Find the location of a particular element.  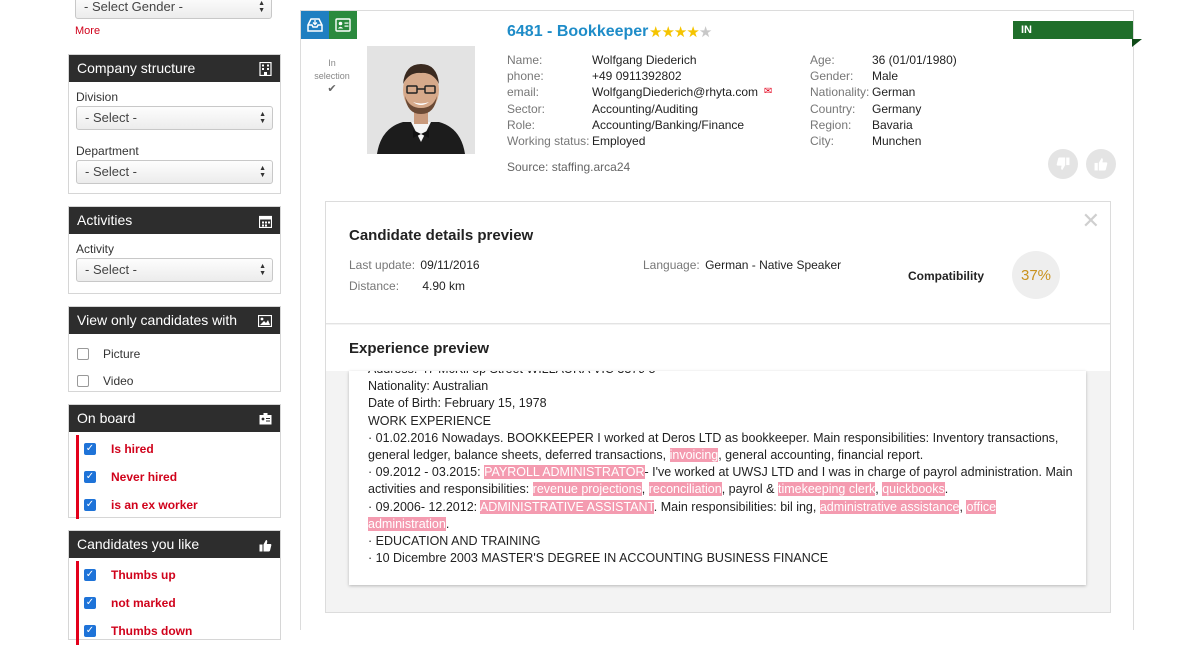

picture-label: Picture is located at coordinates (122, 353).